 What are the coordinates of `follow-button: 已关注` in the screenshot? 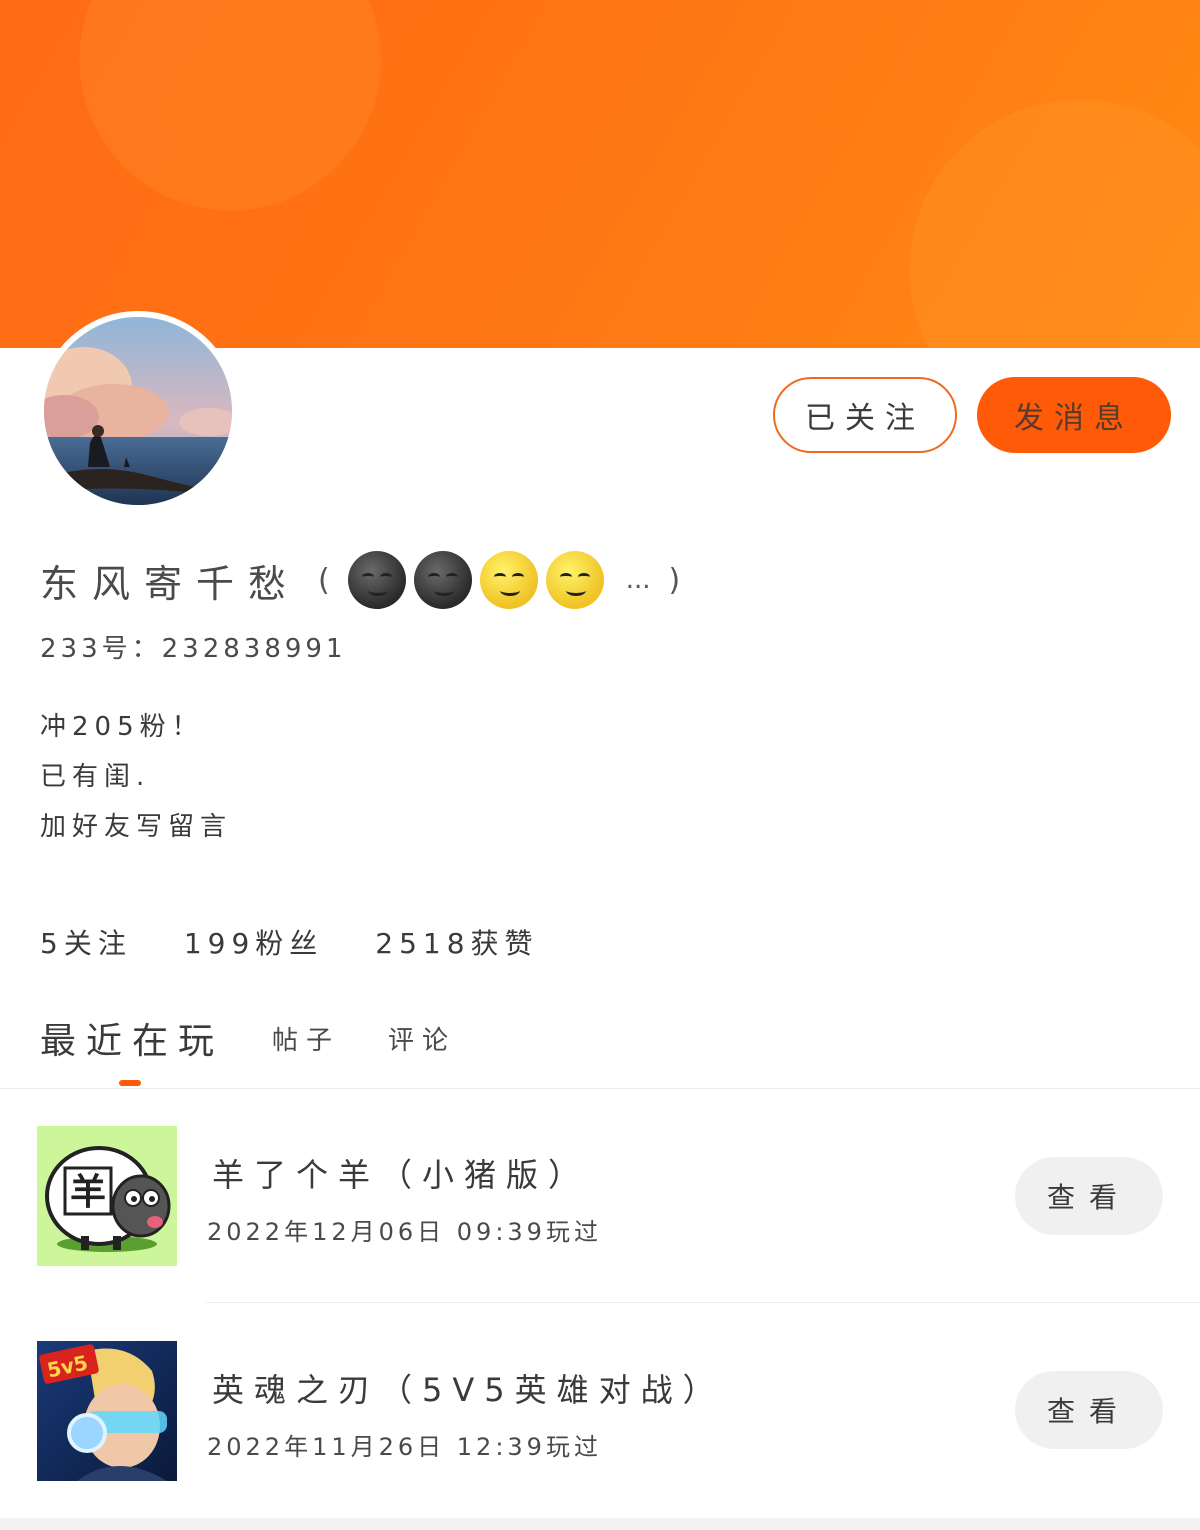 It's located at (865, 415).